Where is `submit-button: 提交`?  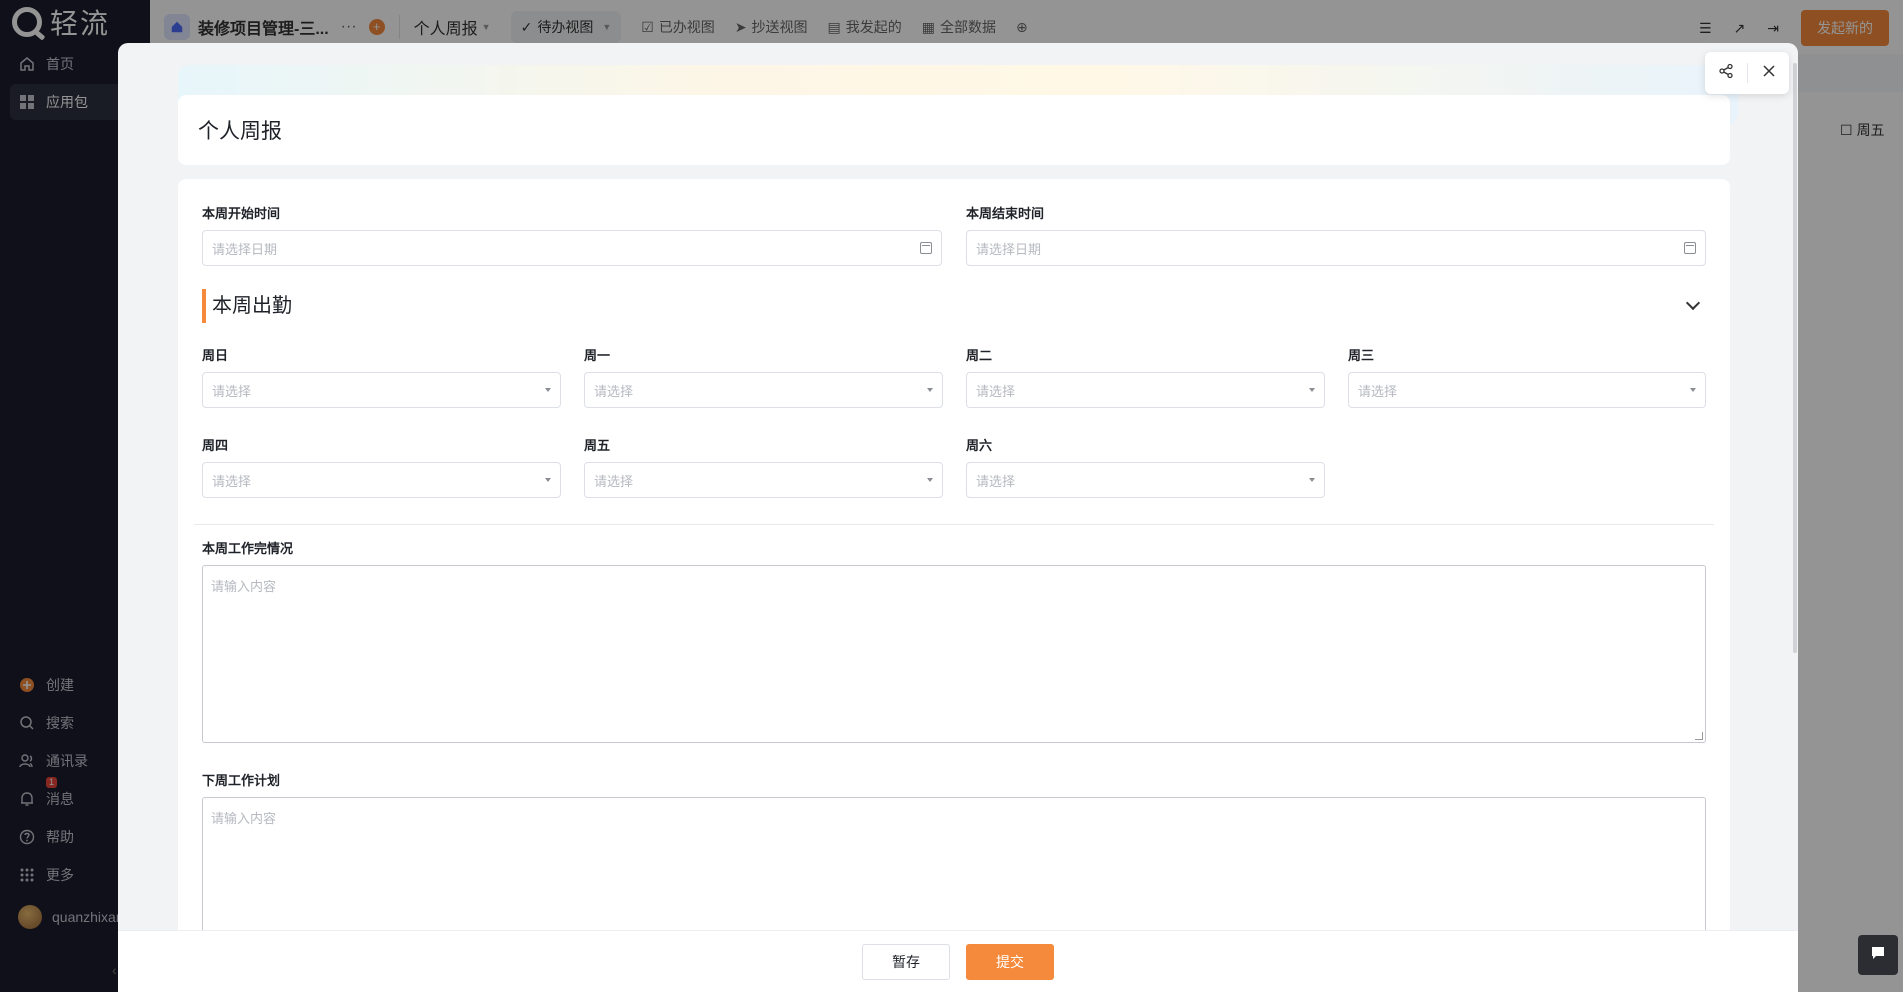
submit-button: 提交 is located at coordinates (1010, 961).